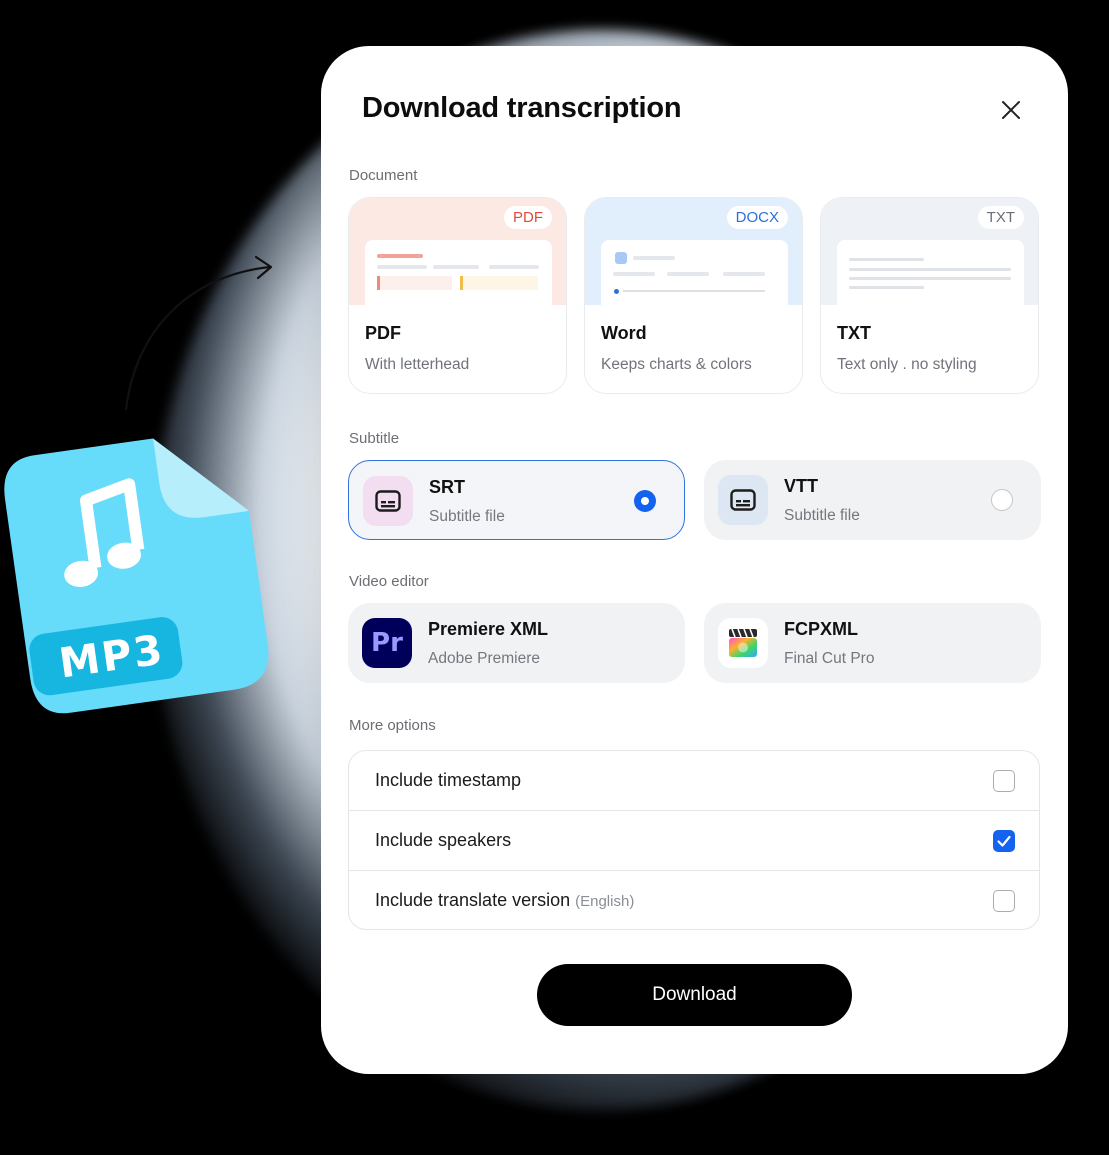 The width and height of the screenshot is (1109, 1155). I want to click on option-name: Premiere XML, so click(488, 629).